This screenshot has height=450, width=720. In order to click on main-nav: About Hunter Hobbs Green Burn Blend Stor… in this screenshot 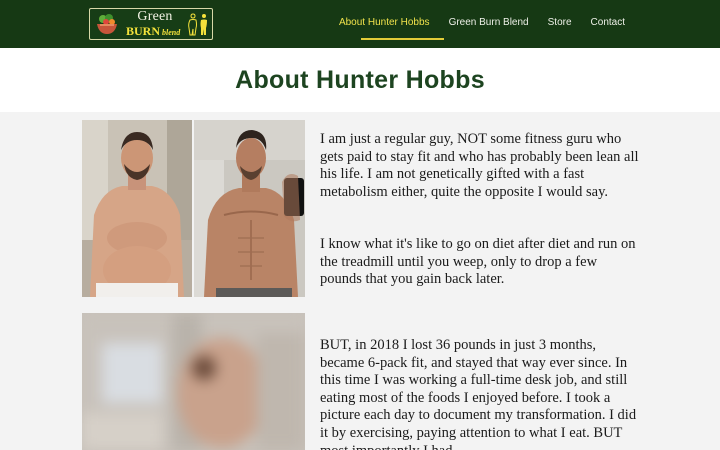, I will do `click(472, 22)`.